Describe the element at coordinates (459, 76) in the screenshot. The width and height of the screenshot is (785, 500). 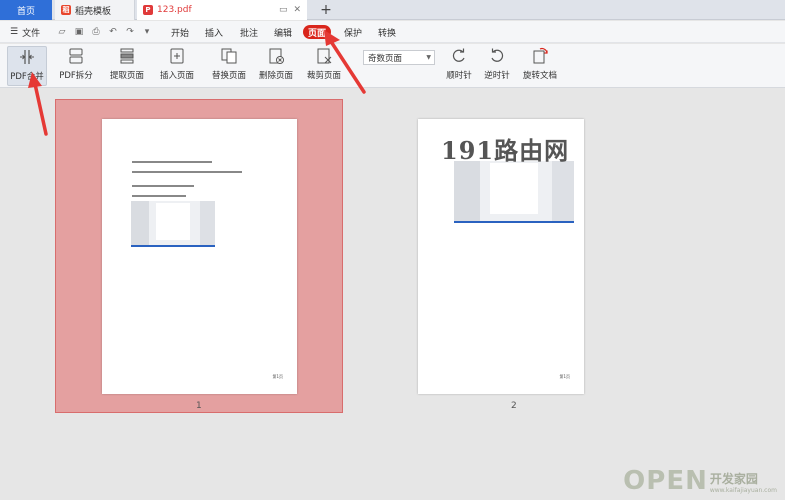
I see `rotate-clockwise-label: 顺时针` at that location.